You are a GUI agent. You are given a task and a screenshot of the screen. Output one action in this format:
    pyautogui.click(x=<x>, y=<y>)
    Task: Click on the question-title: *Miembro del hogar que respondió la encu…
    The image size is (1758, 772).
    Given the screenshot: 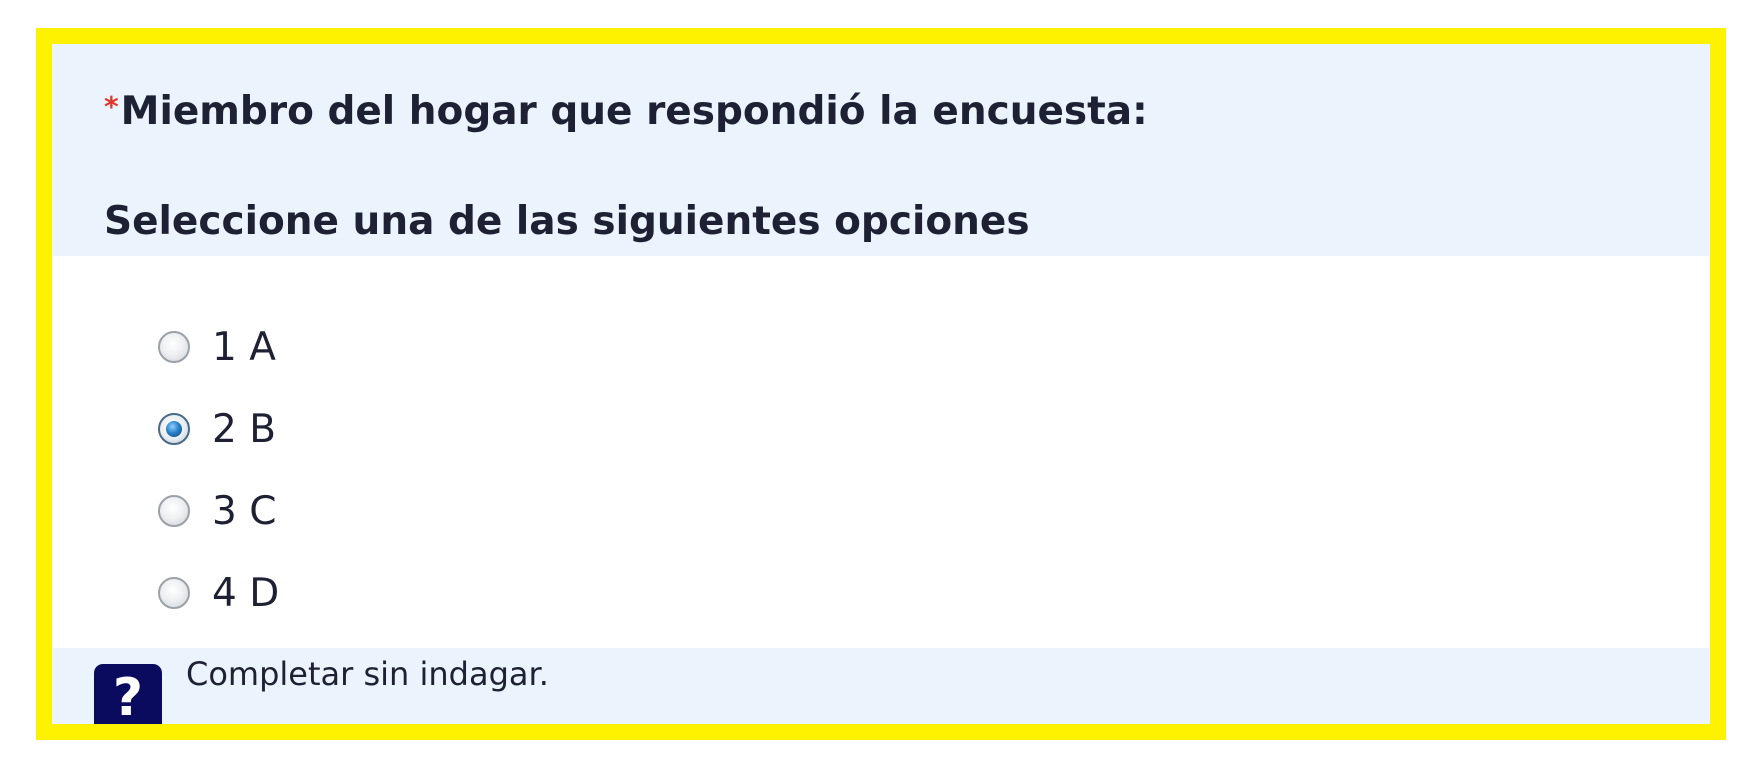 What is the action you would take?
    pyautogui.click(x=626, y=111)
    